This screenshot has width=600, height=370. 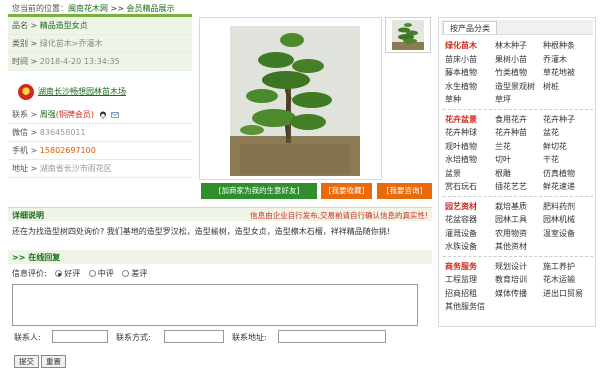 What do you see at coordinates (332, 336) in the screenshot?
I see `contact-address-input` at bounding box center [332, 336].